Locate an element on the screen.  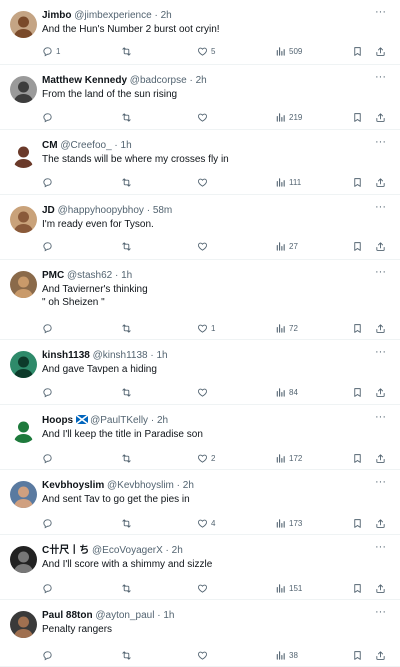
like-button: 5 is located at coordinates (206, 51).